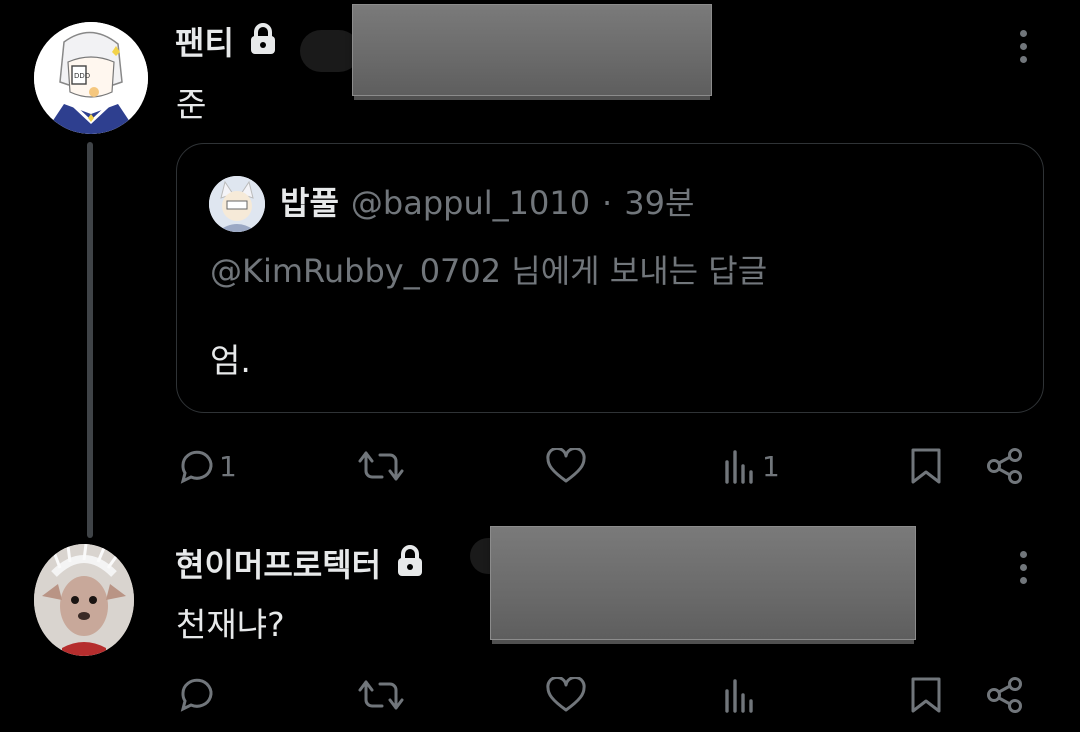 This screenshot has width=1080, height=732. I want to click on post1-header: 팬티, so click(226, 41).